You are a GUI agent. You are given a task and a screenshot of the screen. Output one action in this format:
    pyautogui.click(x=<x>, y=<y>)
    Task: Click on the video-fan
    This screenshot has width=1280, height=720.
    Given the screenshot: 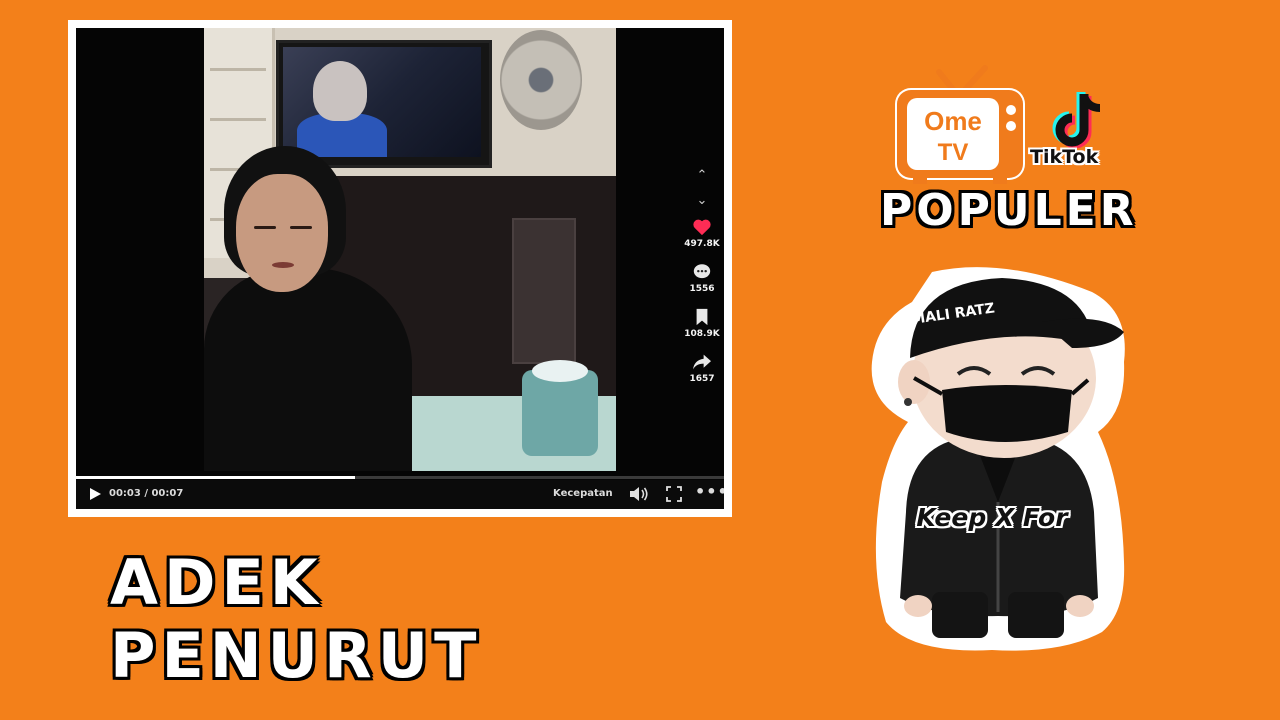 What is the action you would take?
    pyautogui.click(x=541, y=80)
    